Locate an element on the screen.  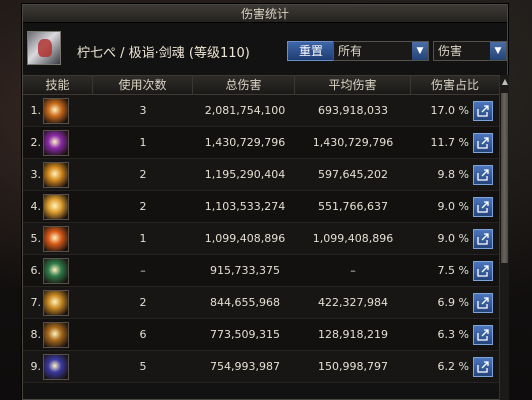
table-row: 5. 1 1,099,408,896 1,099,408,896 9.0 % is located at coordinates (261, 239).